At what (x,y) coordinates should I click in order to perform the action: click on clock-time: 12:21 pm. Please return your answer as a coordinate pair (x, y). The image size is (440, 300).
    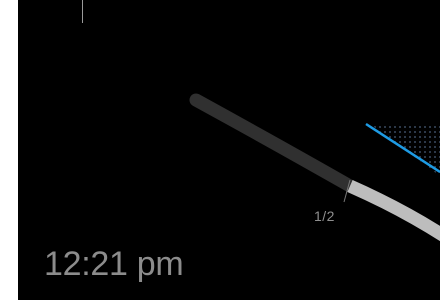
    Looking at the image, I should click on (114, 264).